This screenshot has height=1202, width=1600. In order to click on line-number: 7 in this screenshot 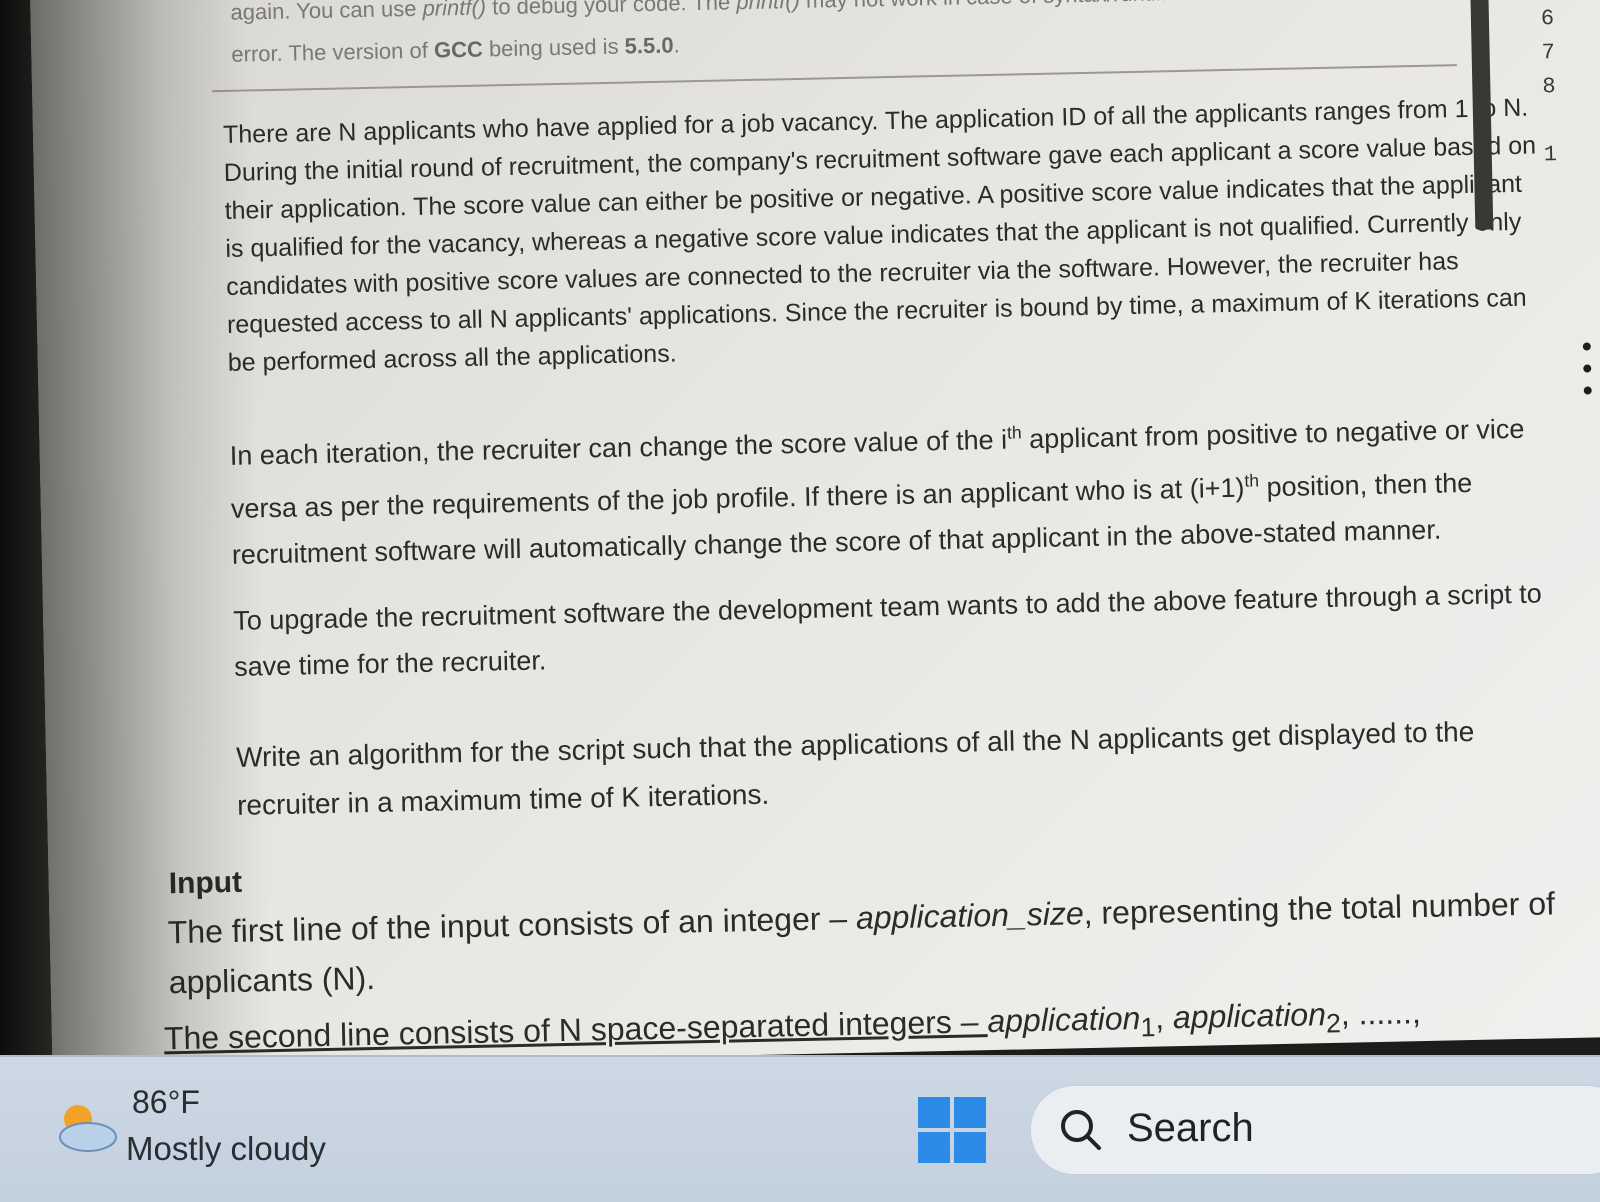, I will do `click(1548, 53)`.